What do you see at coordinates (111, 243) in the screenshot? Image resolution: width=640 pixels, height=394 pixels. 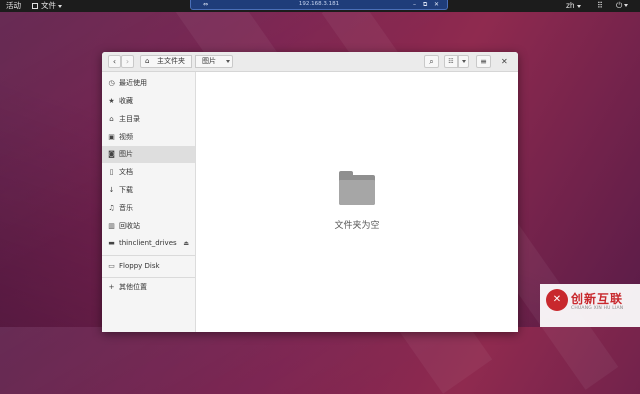 I see `drive-icon: ▬` at bounding box center [111, 243].